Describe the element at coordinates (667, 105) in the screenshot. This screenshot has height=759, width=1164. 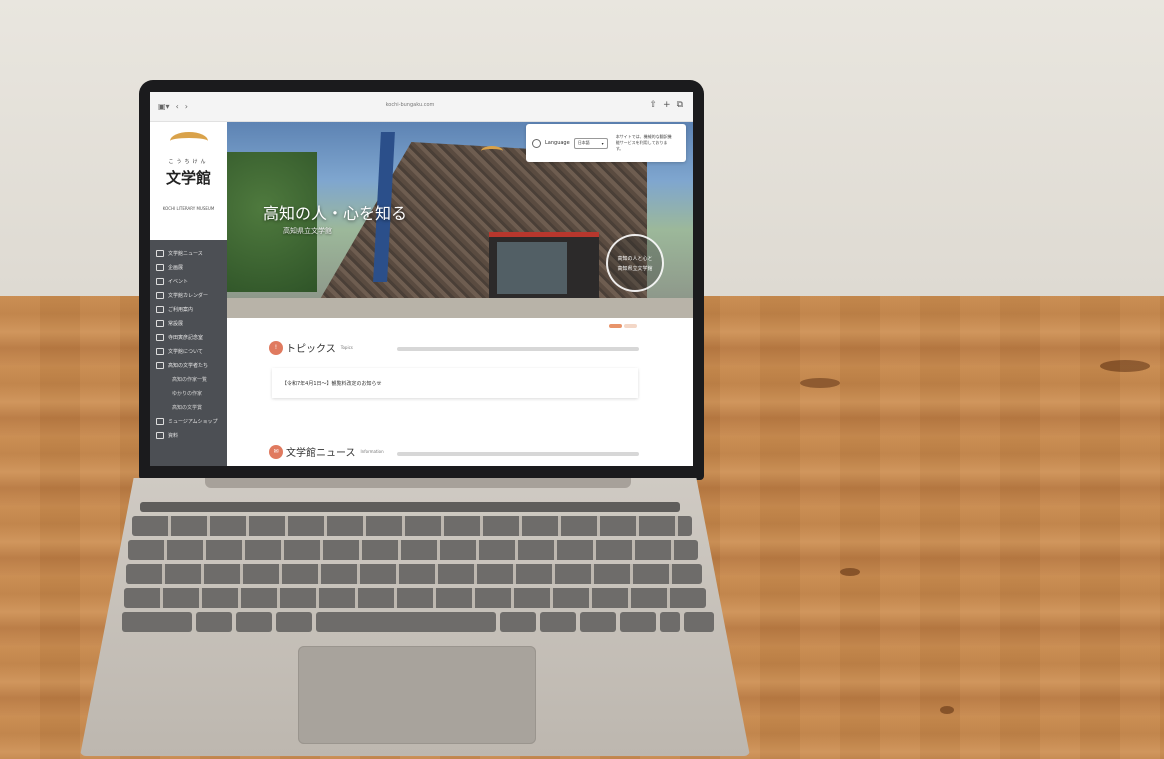
I see `new-tab-icon: +` at that location.